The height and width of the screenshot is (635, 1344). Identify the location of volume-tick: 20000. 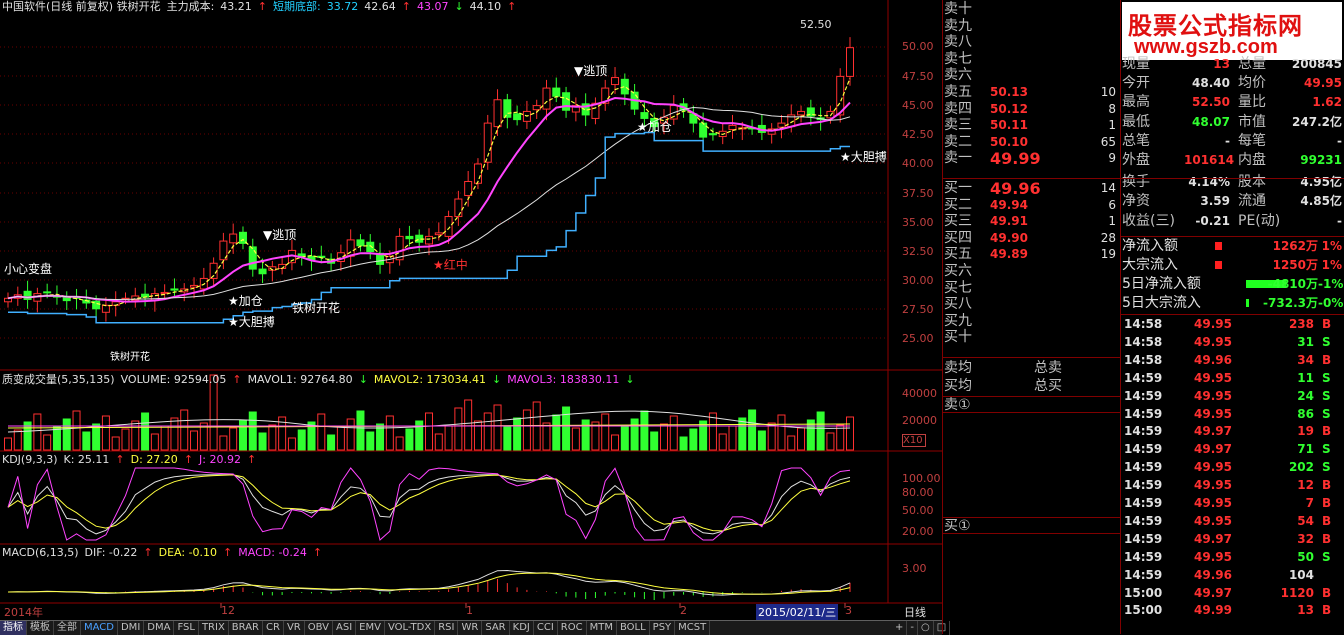
(919, 420).